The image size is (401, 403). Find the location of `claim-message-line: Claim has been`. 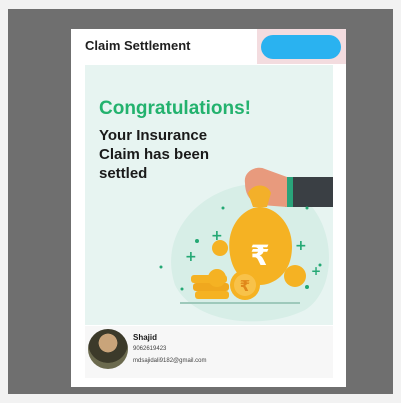

claim-message-line: Claim has been is located at coordinates (154, 154).